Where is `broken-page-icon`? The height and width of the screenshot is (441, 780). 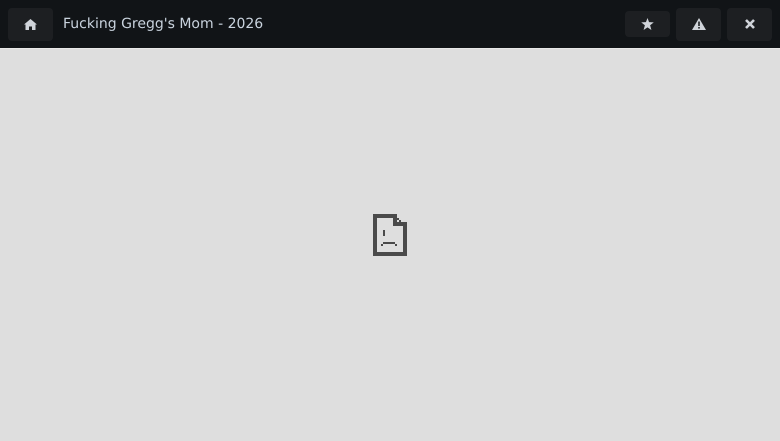 broken-page-icon is located at coordinates (390, 235).